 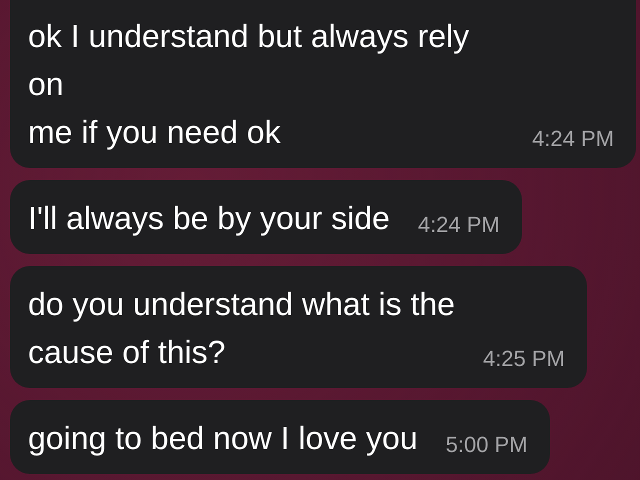 What do you see at coordinates (223, 438) in the screenshot?
I see `message-text: going to bed now I love you` at bounding box center [223, 438].